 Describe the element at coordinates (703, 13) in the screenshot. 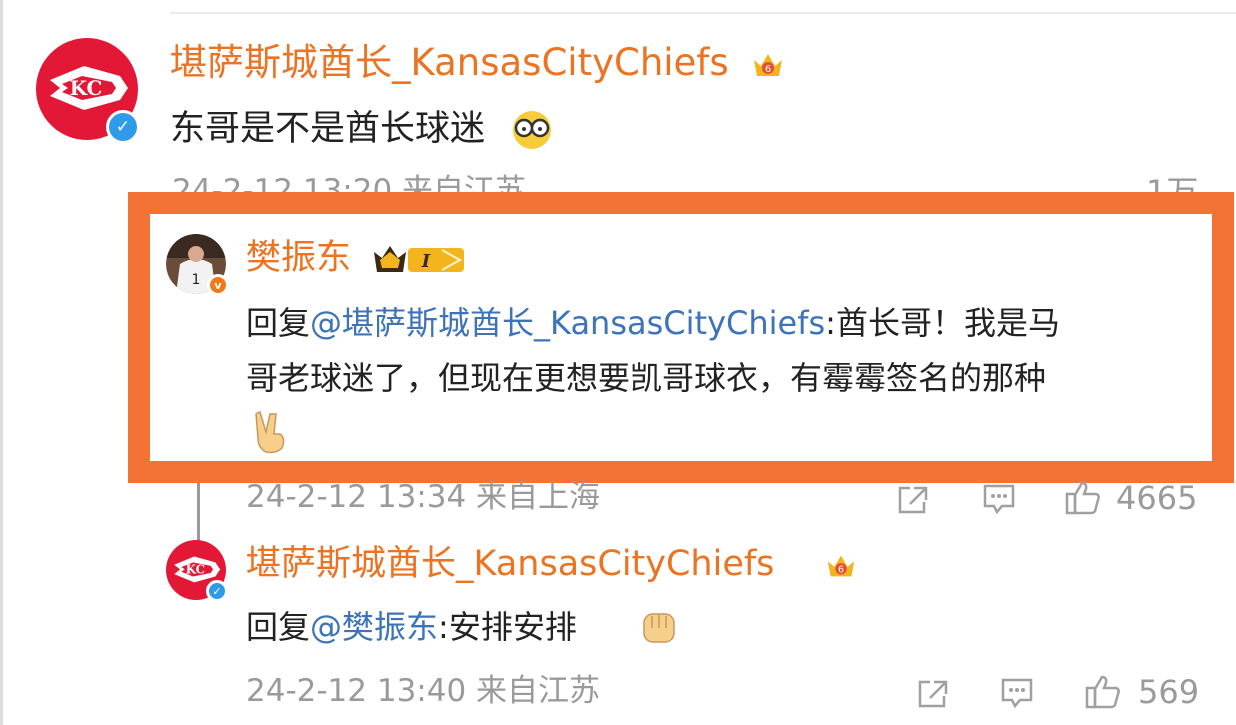

I see `top-divider` at that location.